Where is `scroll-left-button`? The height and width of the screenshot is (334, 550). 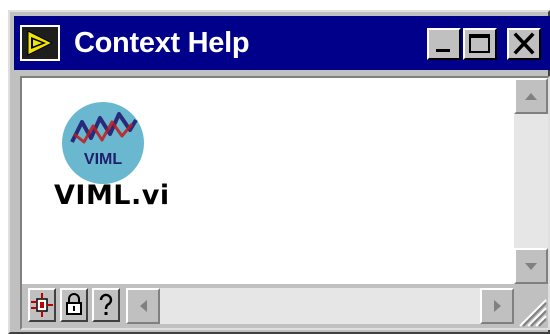 scroll-left-button is located at coordinates (143, 306).